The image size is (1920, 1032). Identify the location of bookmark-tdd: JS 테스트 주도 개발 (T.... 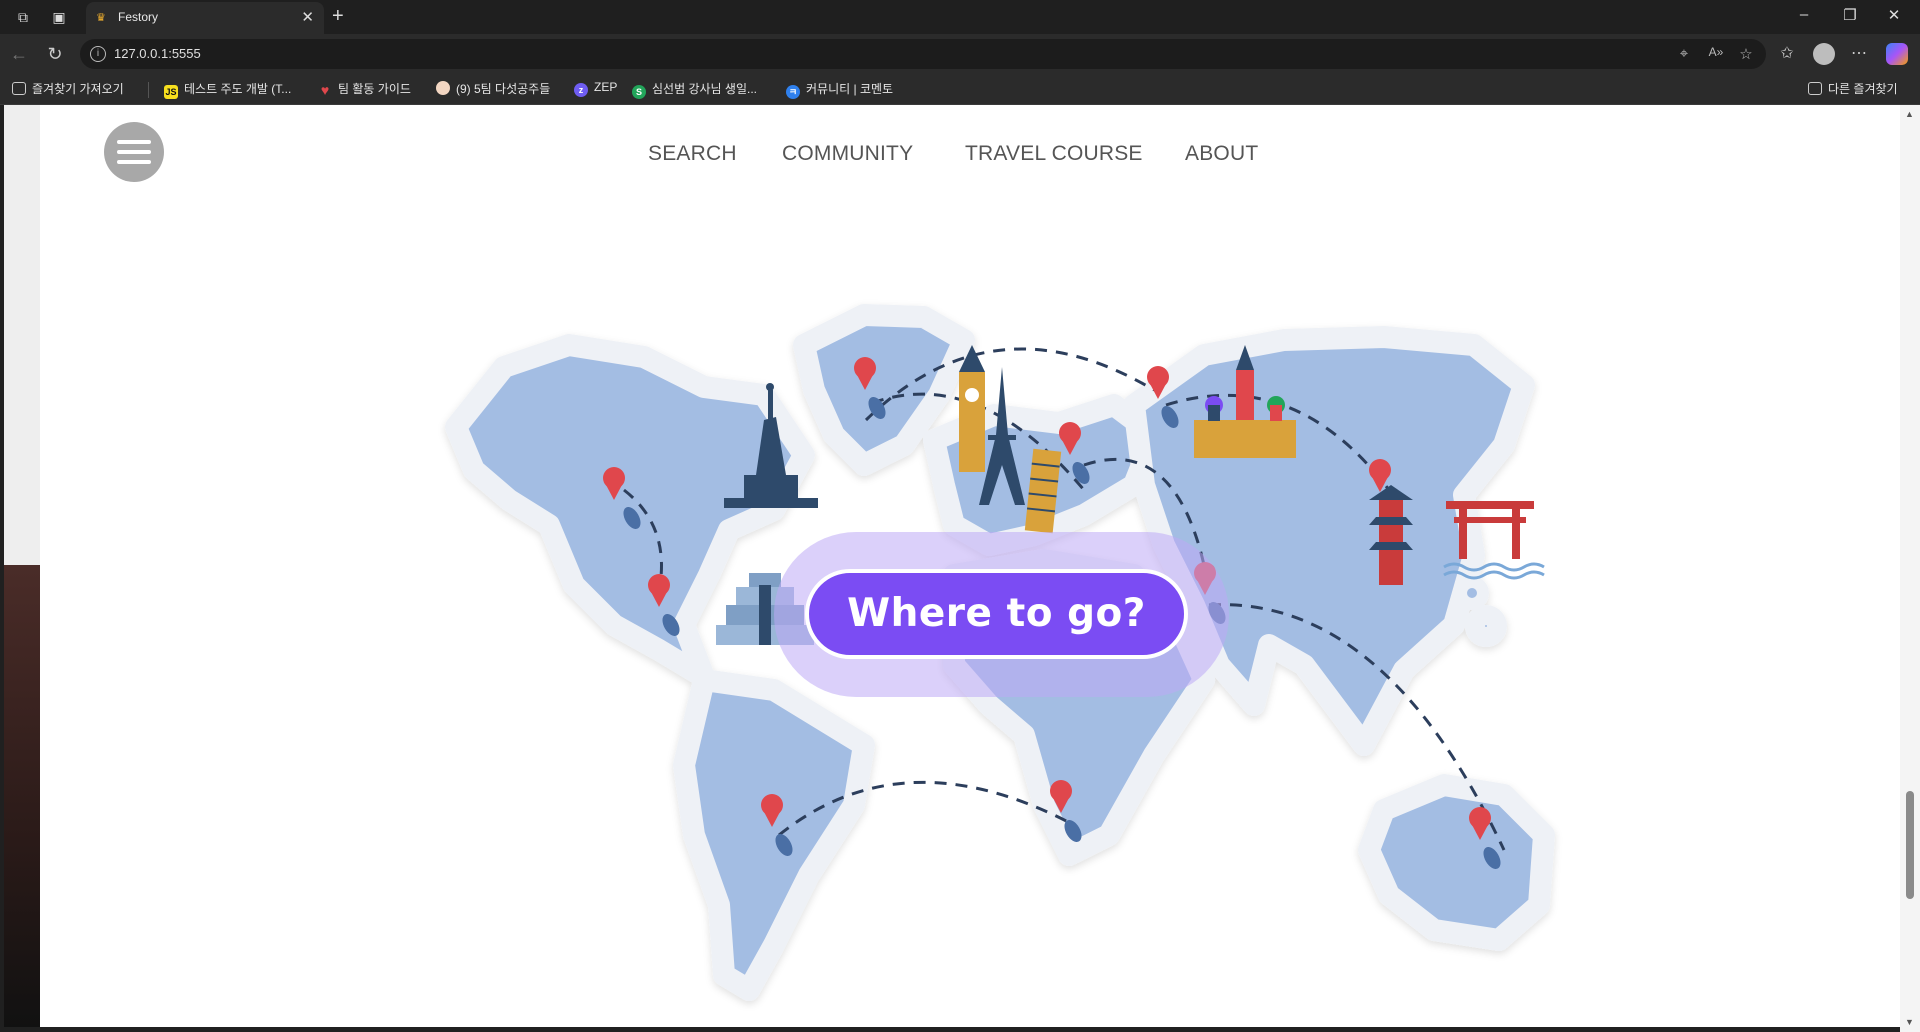
(227, 89).